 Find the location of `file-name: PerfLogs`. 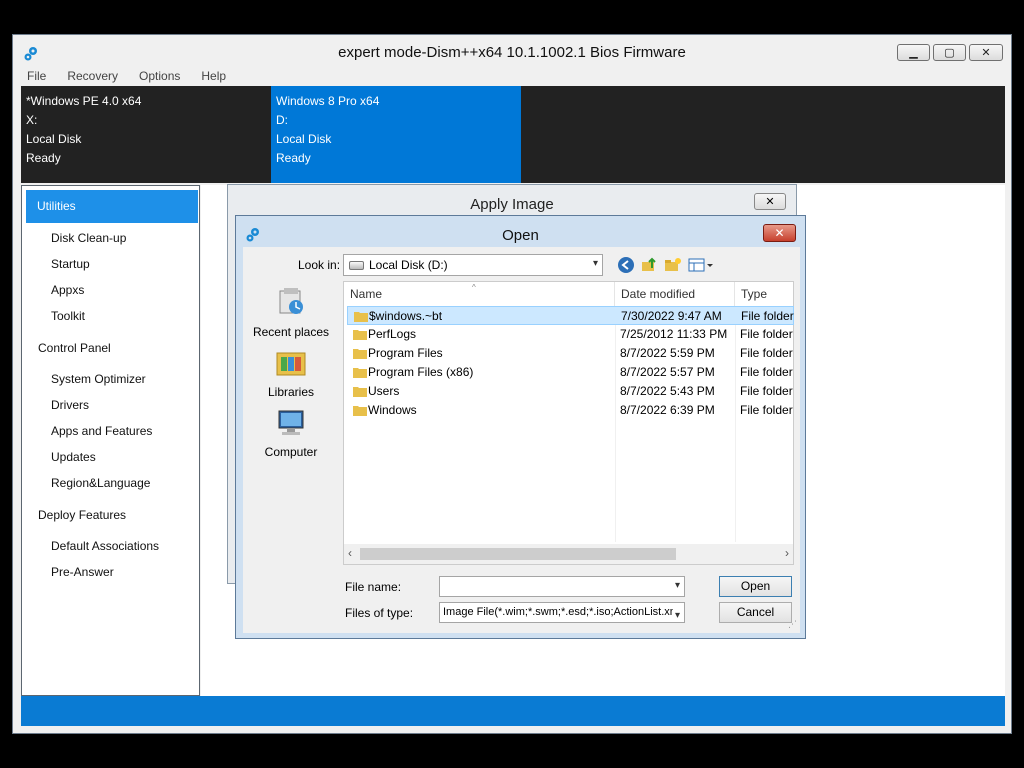

file-name: PerfLogs is located at coordinates (392, 334).